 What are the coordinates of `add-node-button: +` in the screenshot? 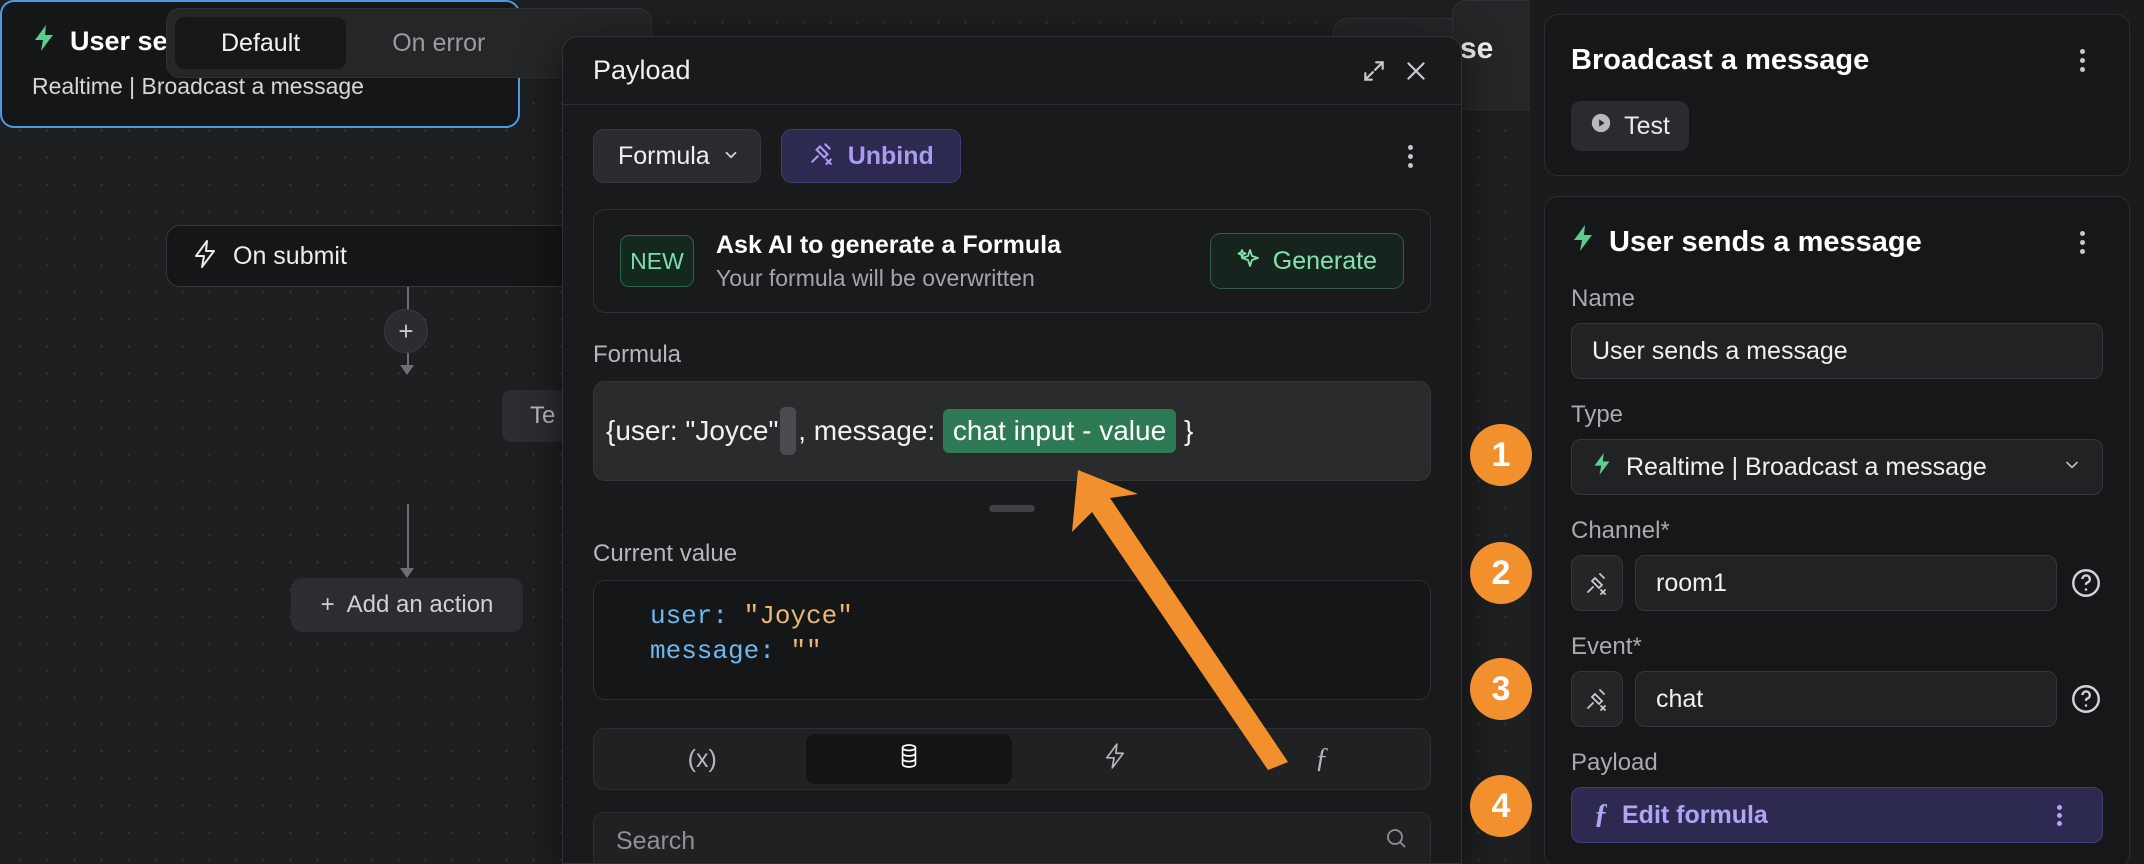 It's located at (406, 331).